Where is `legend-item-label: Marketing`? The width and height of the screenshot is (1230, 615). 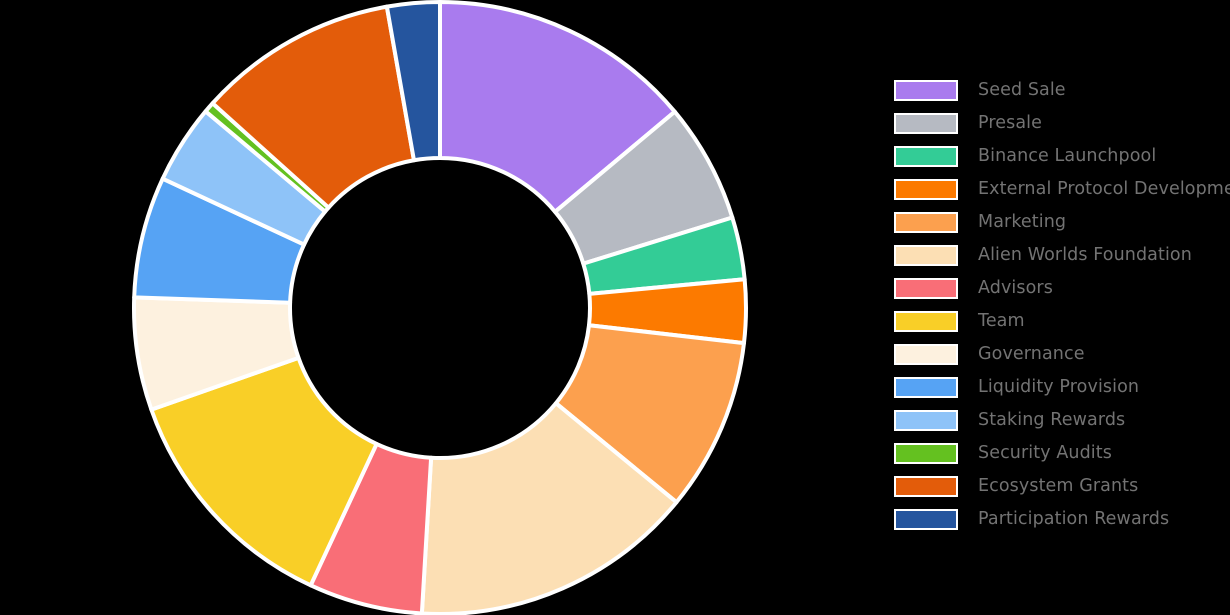 legend-item-label: Marketing is located at coordinates (1022, 221).